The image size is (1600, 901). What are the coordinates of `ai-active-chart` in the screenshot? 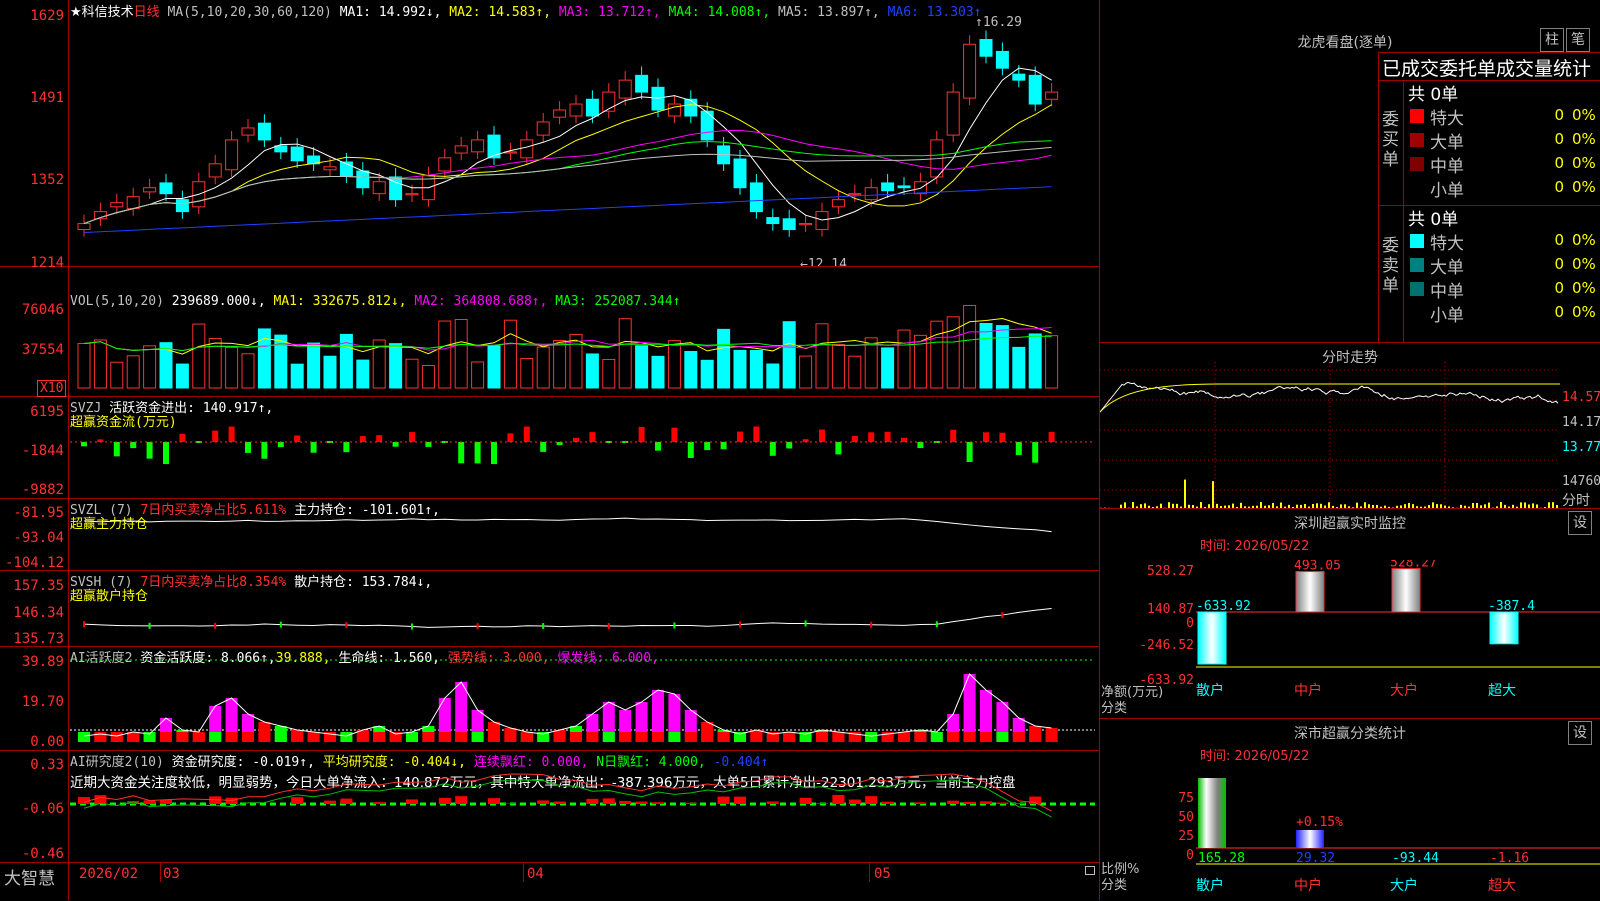 It's located at (550, 698).